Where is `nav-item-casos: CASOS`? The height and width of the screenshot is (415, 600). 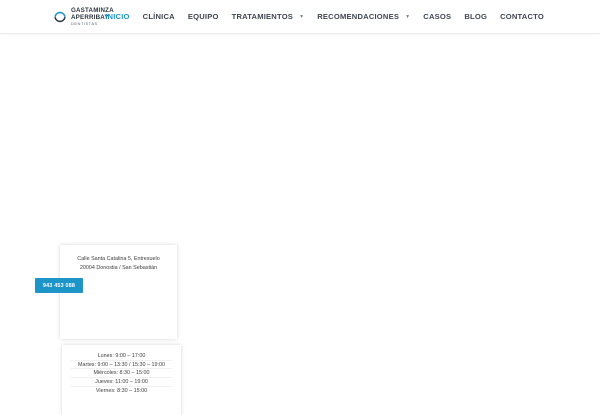
nav-item-casos: CASOS is located at coordinates (437, 16).